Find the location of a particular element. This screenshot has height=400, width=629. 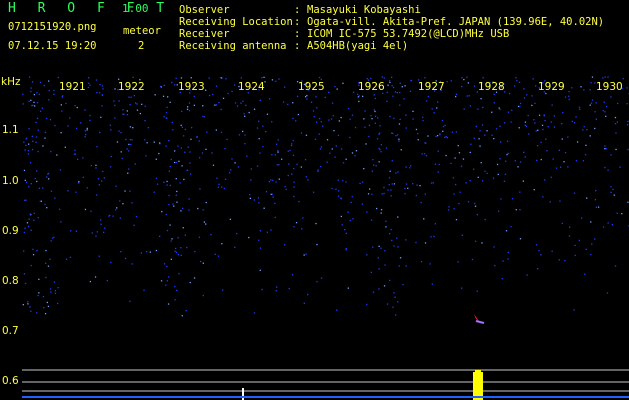

info-colon: : is located at coordinates (297, 22).